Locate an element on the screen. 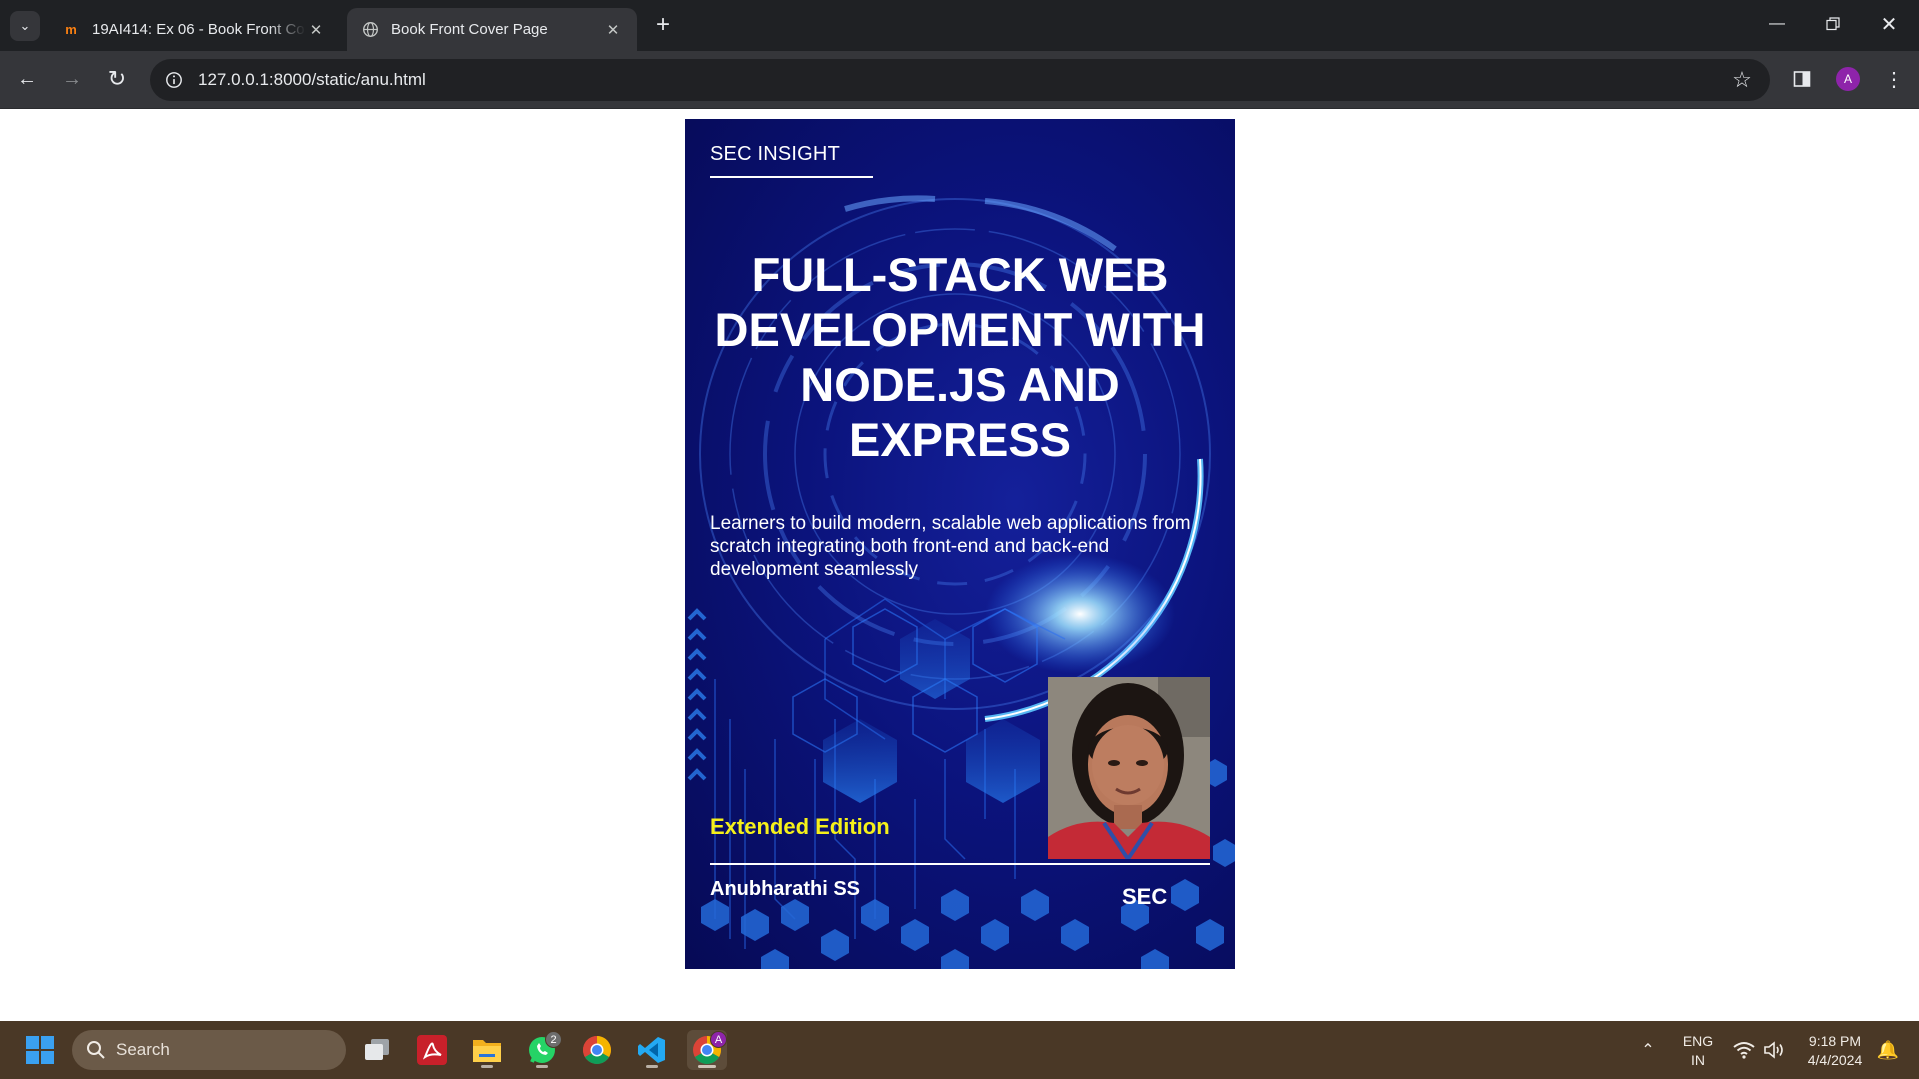 The height and width of the screenshot is (1079, 1919). restore-icon is located at coordinates (1833, 24).